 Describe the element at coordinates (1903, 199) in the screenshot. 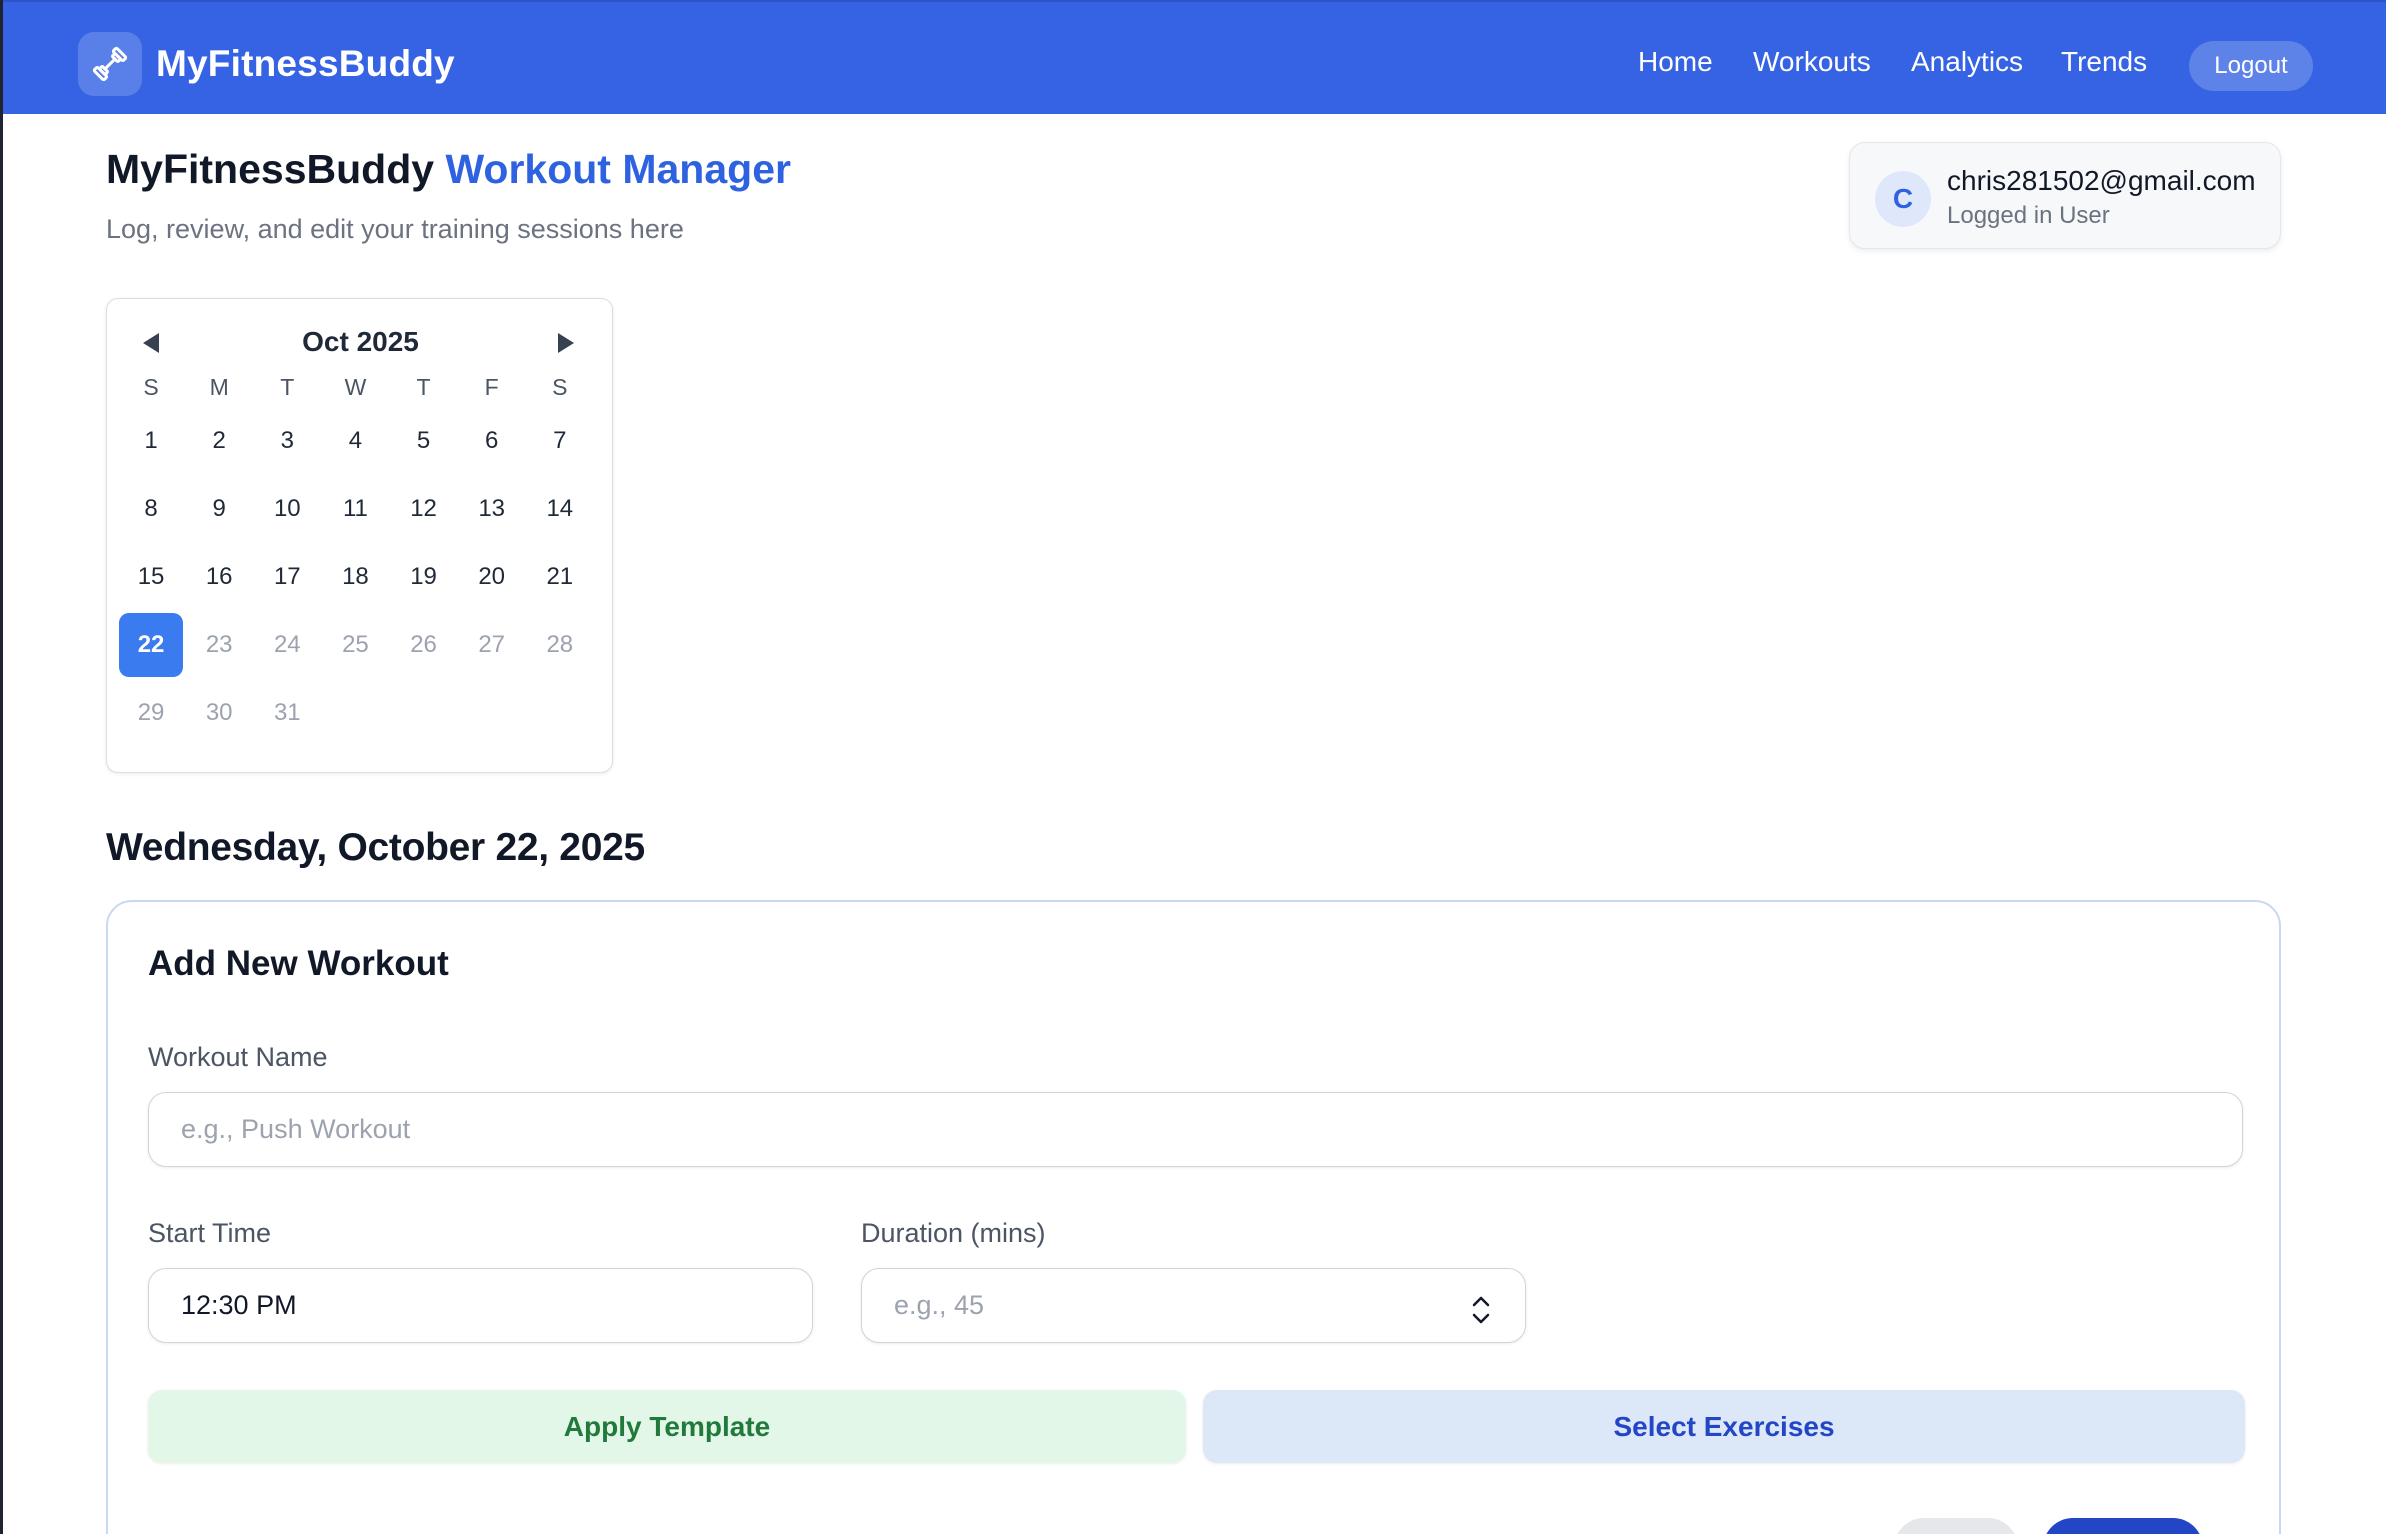

I see `avatar: C` at that location.